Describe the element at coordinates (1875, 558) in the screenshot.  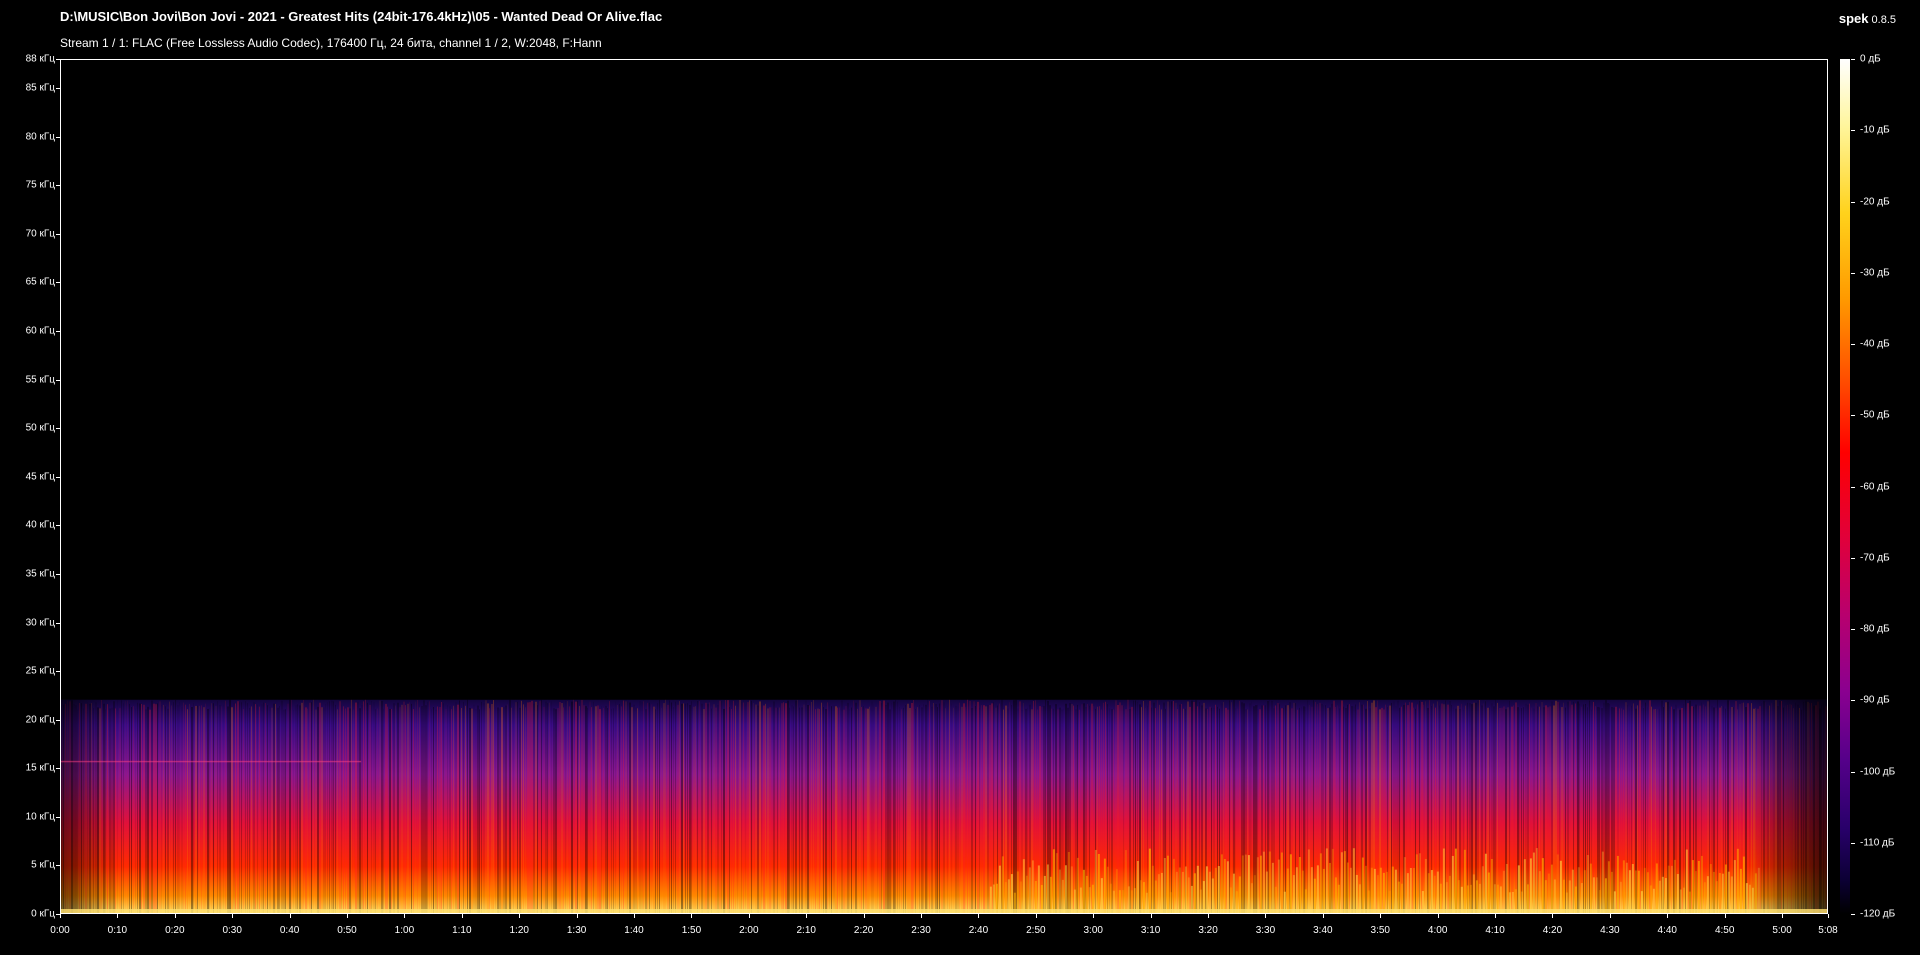
I see `db-tick-label: -70 дБ` at that location.